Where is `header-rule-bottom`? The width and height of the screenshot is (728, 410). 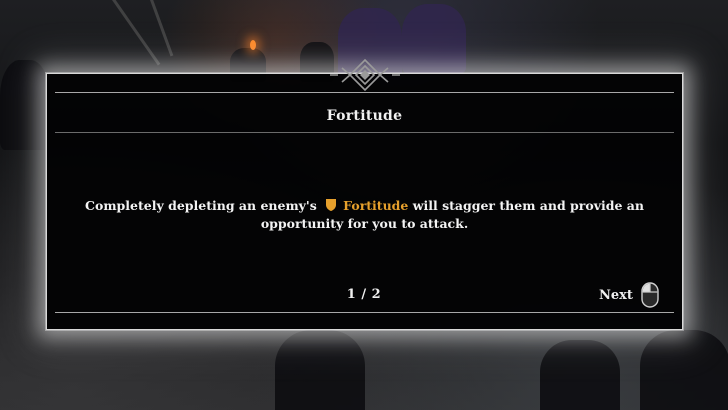 header-rule-bottom is located at coordinates (364, 132).